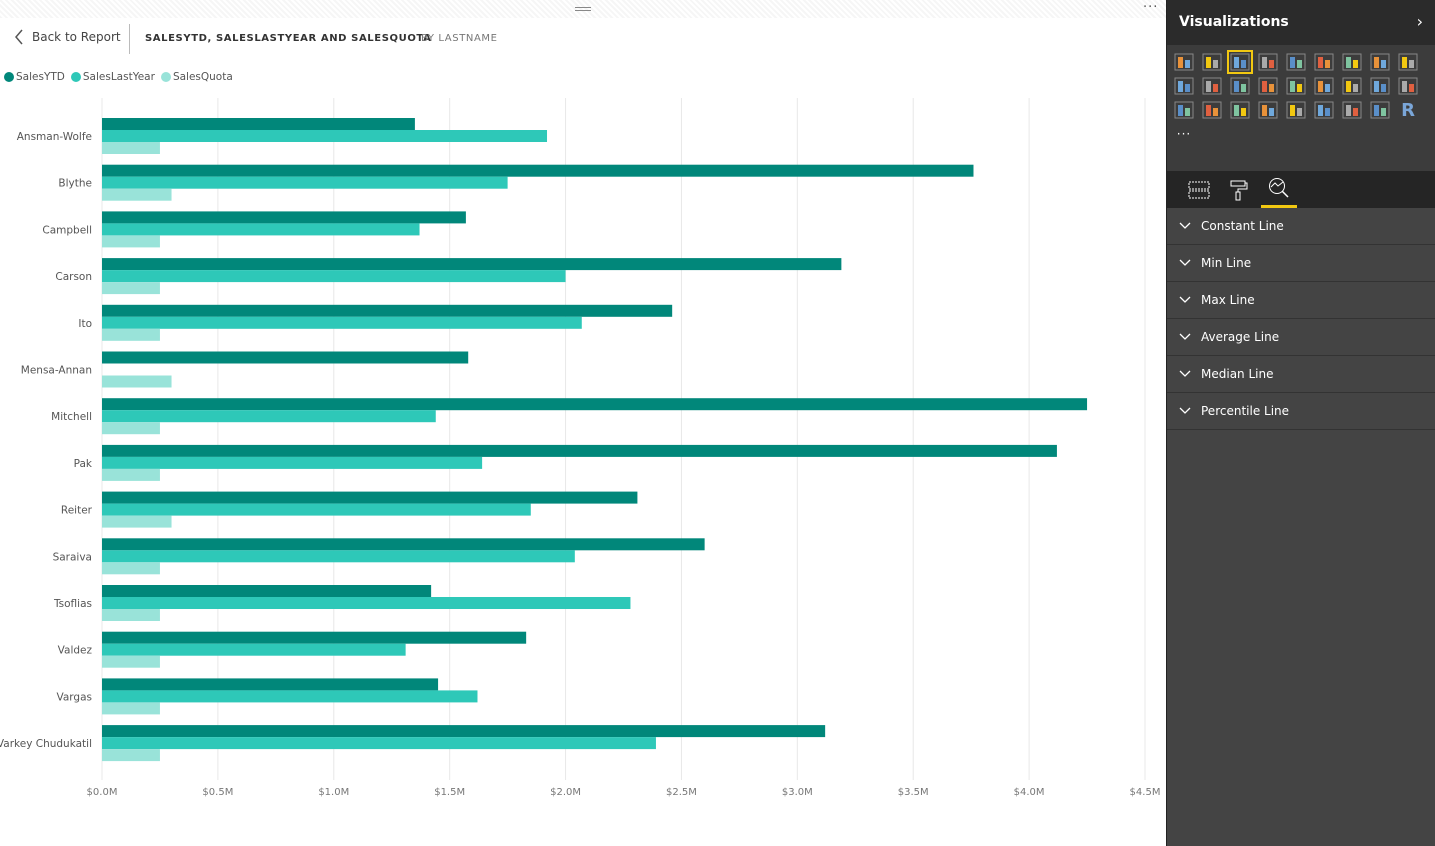 The width and height of the screenshot is (1435, 846). Describe the element at coordinates (131, 474) in the screenshot. I see `bar-salesquota-pak` at that location.